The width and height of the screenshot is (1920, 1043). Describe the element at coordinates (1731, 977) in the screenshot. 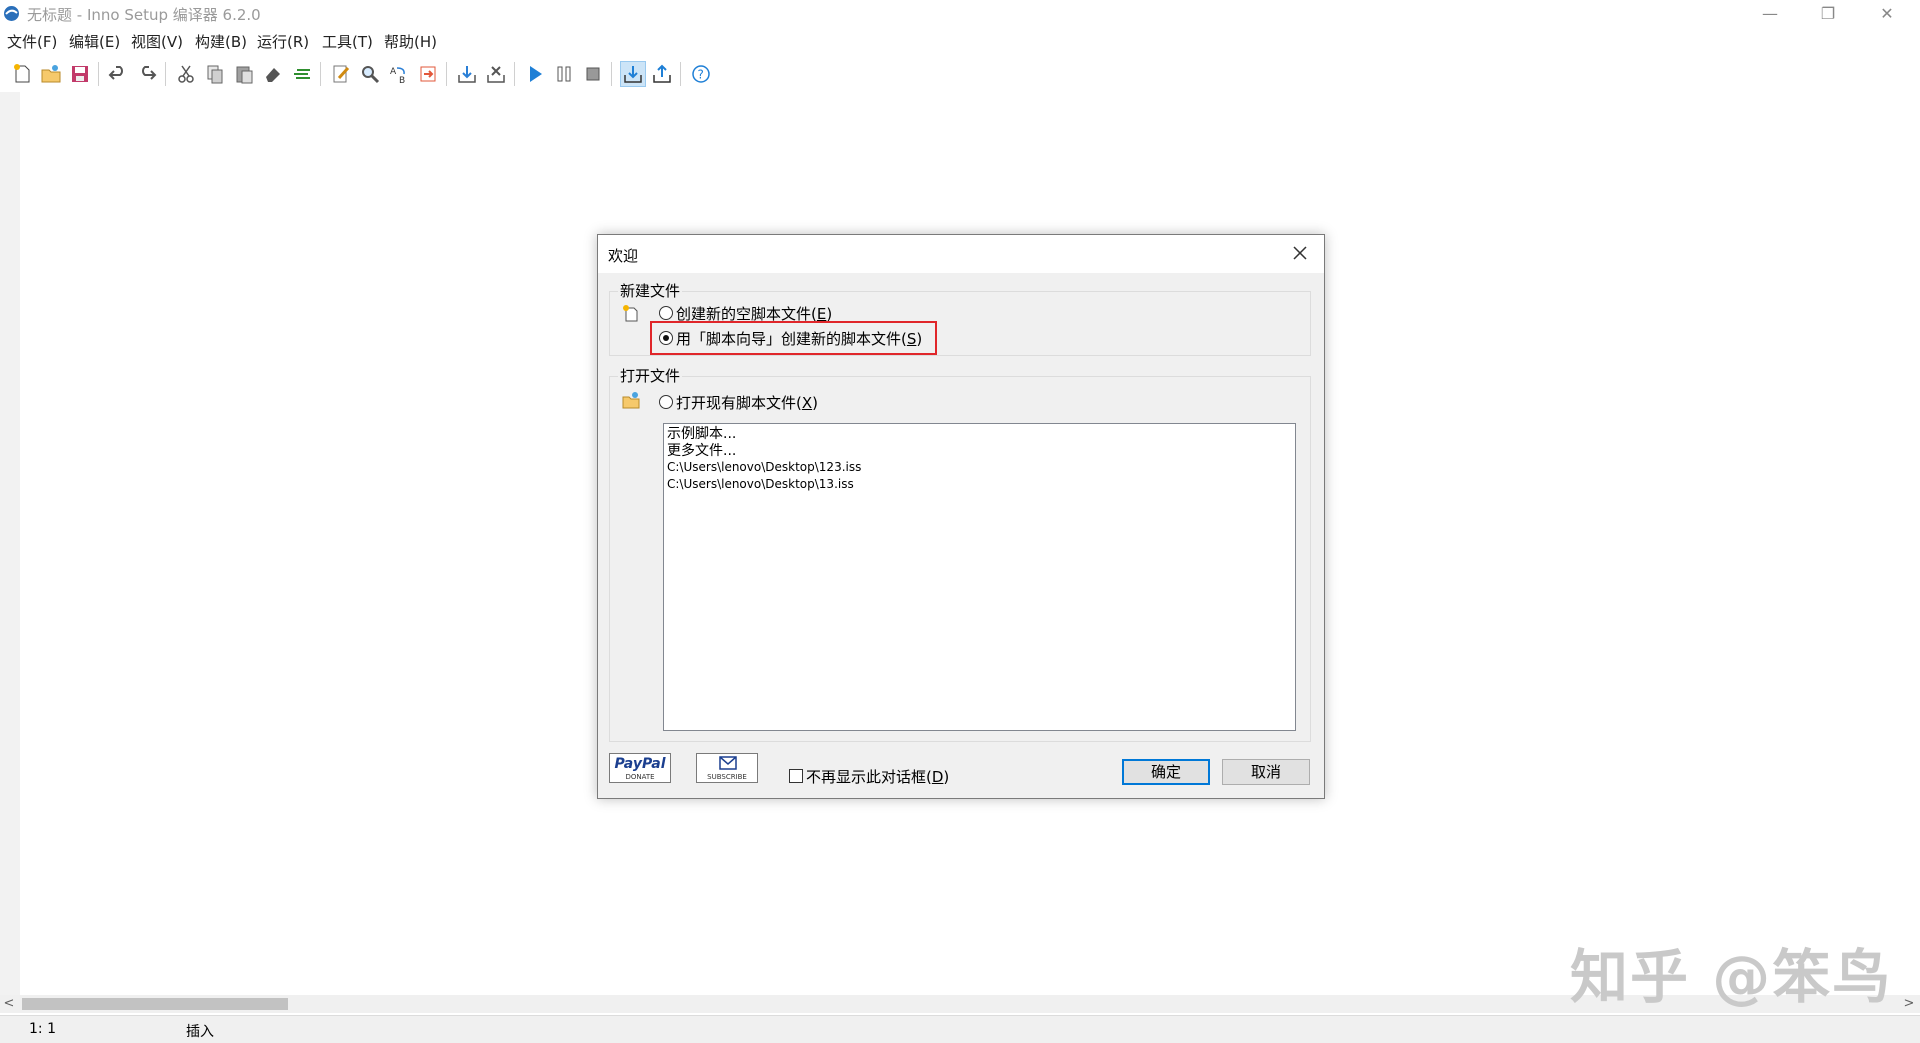

I see `watermark: 知乎 @笨鸟` at that location.